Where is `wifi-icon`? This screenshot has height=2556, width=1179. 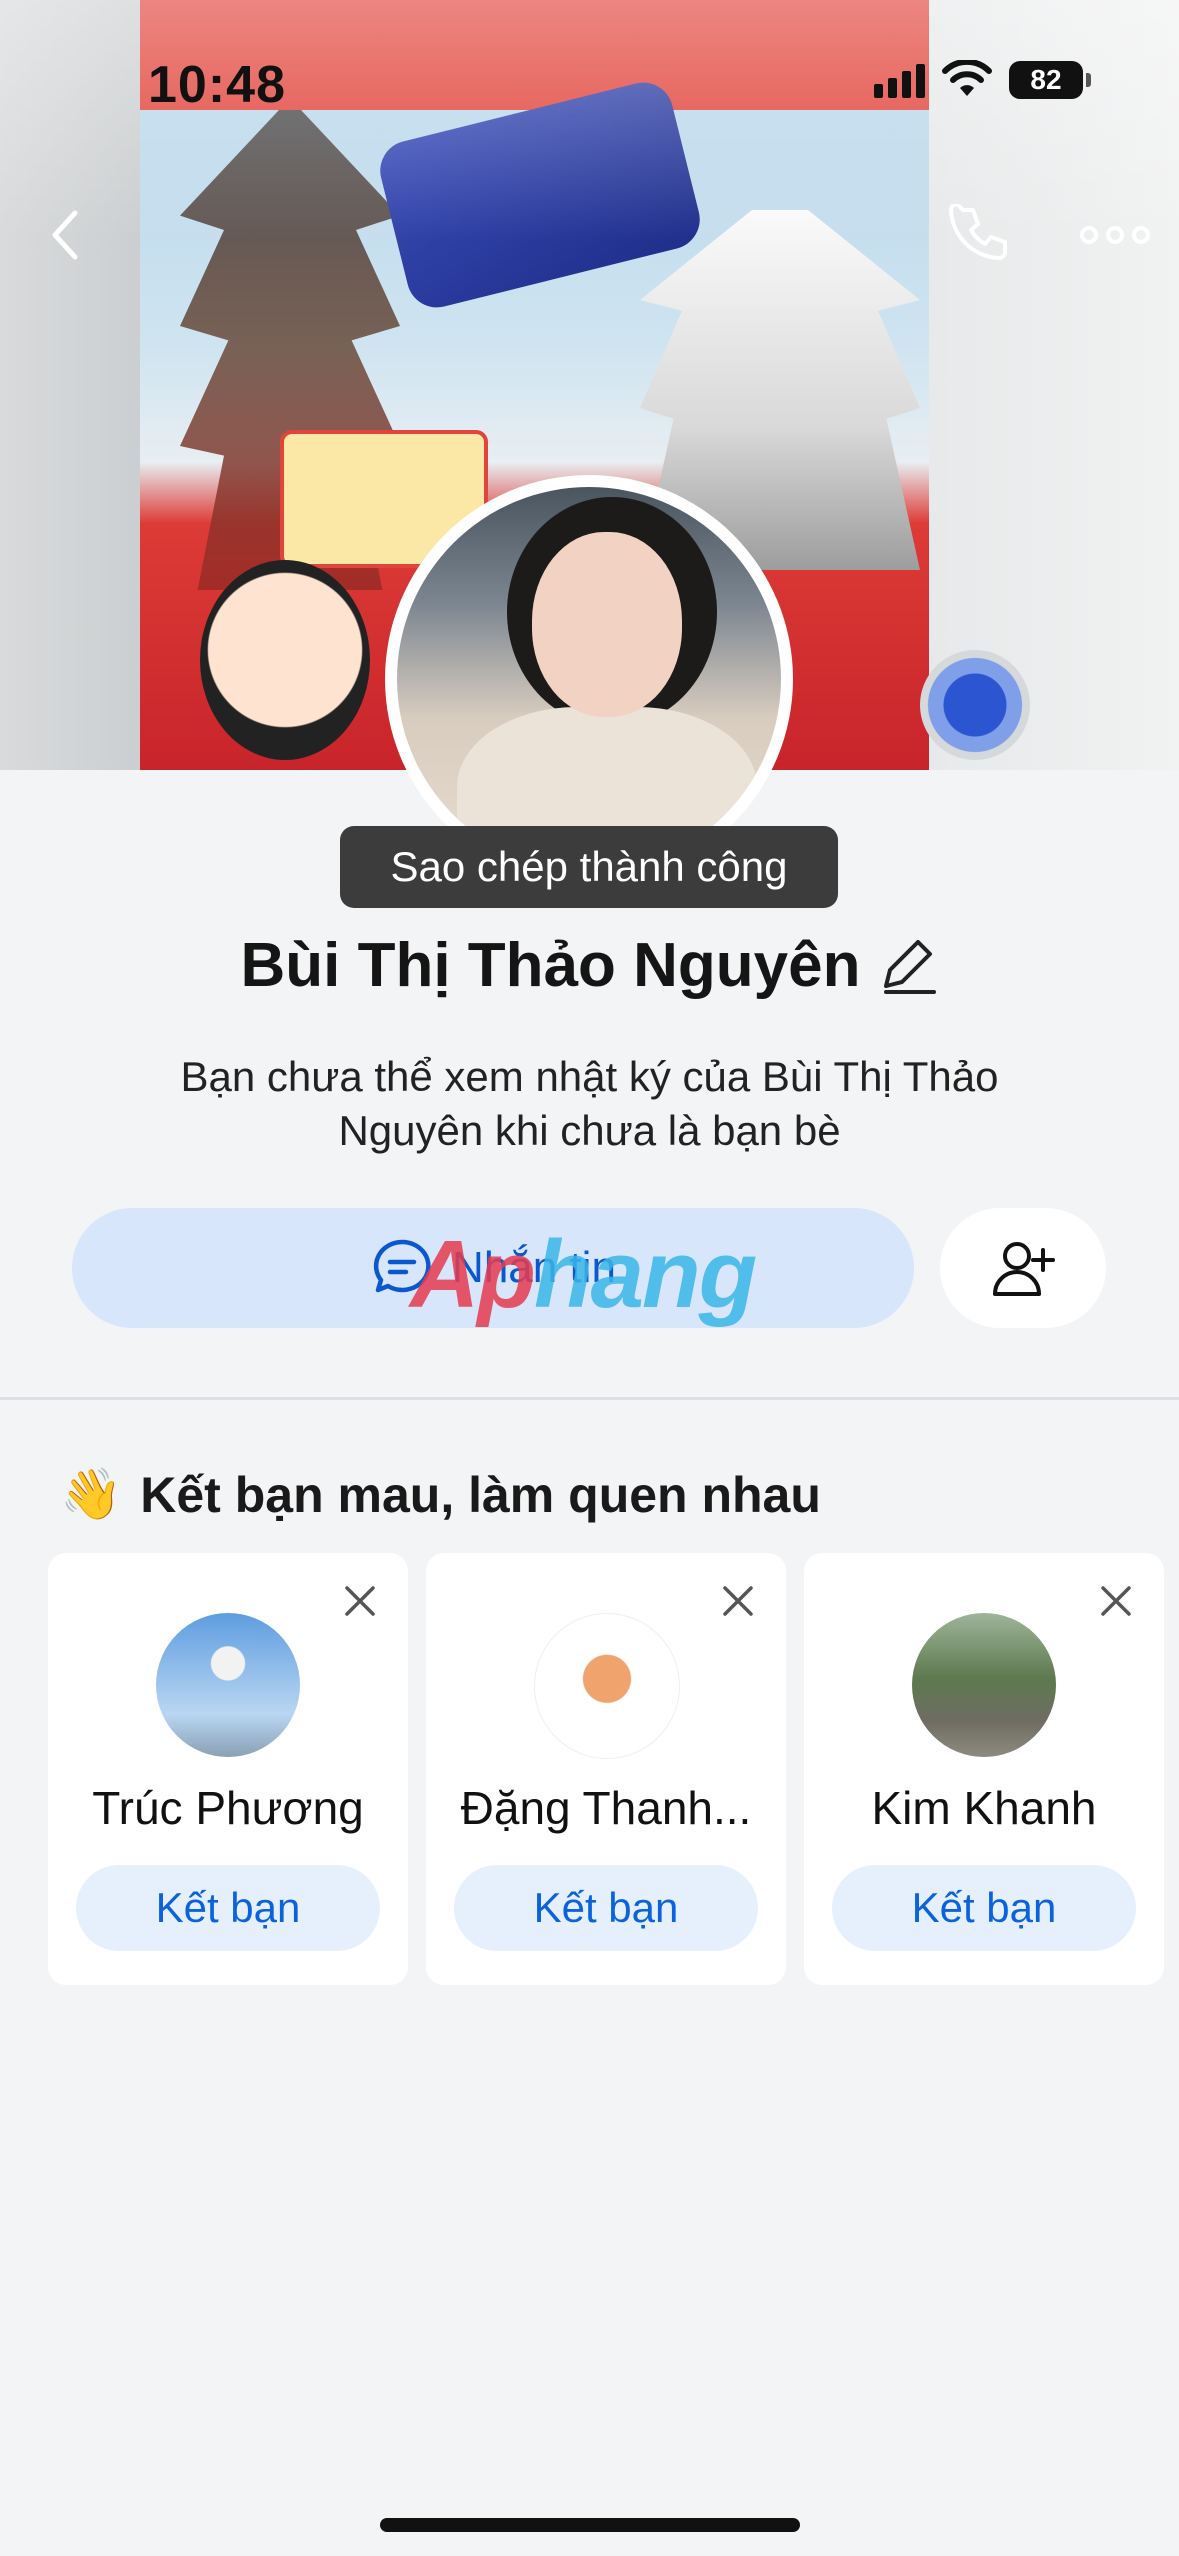
wifi-icon is located at coordinates (967, 78).